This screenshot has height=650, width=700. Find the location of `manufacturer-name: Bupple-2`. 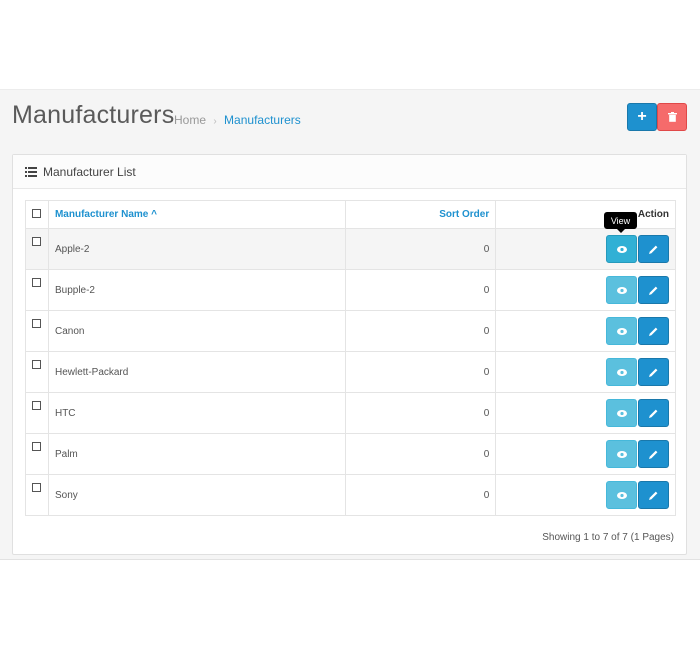

manufacturer-name: Bupple-2 is located at coordinates (196, 290).